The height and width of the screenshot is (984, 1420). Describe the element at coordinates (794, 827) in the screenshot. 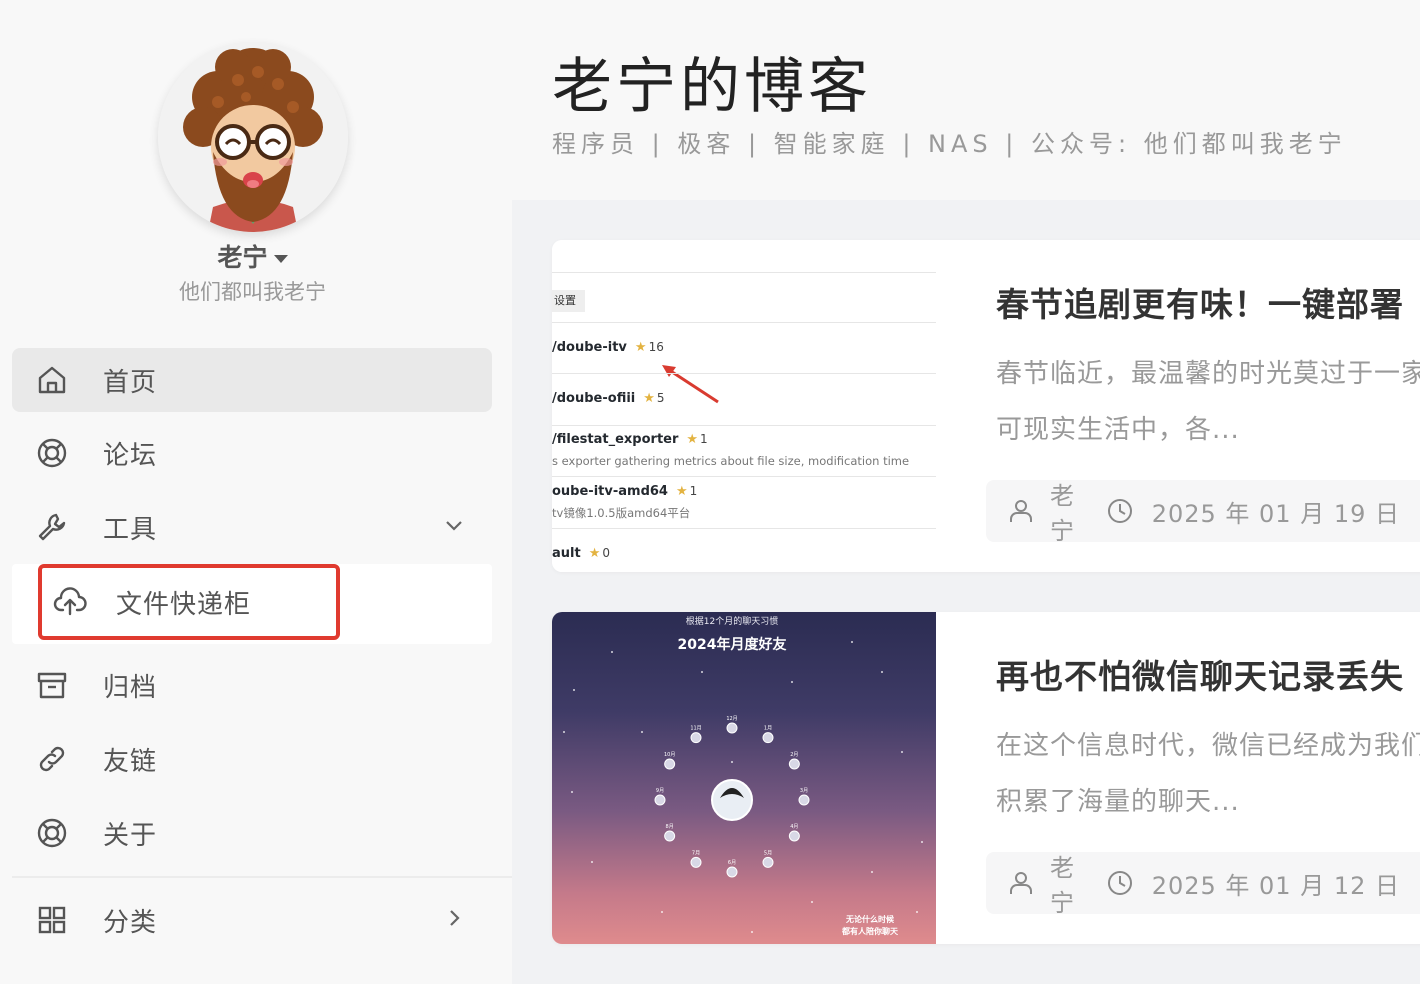

I see `month-label: 4月` at that location.